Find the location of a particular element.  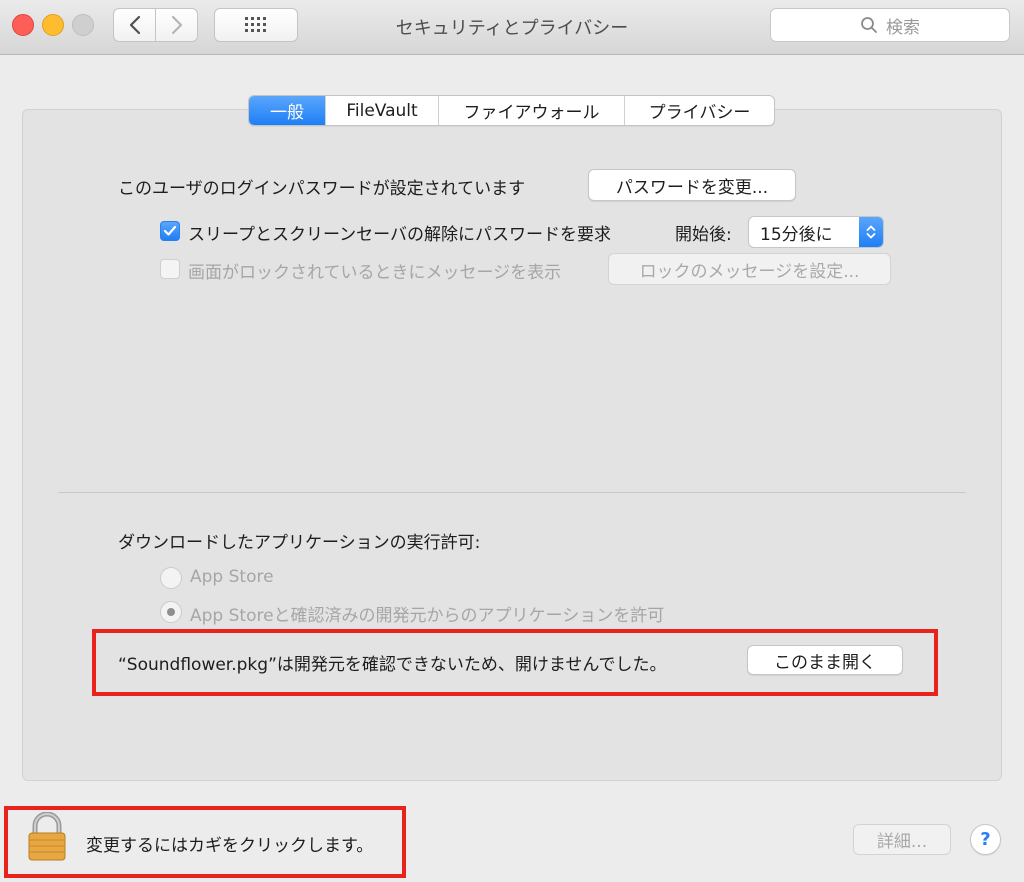

search-field: 検索 is located at coordinates (890, 25).